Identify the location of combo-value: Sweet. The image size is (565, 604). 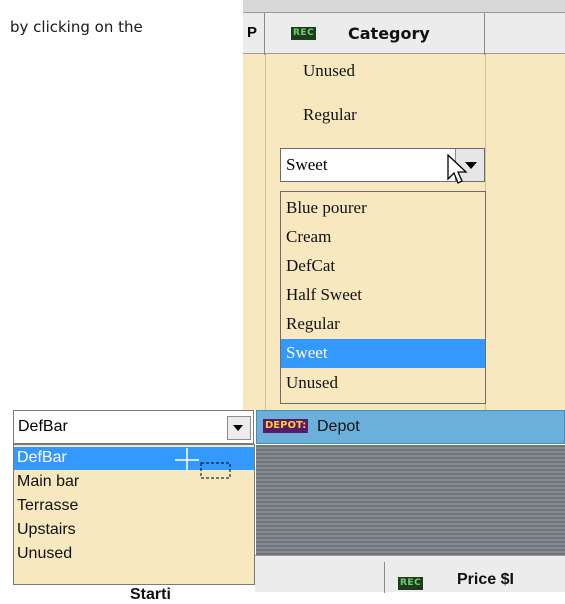
(307, 164).